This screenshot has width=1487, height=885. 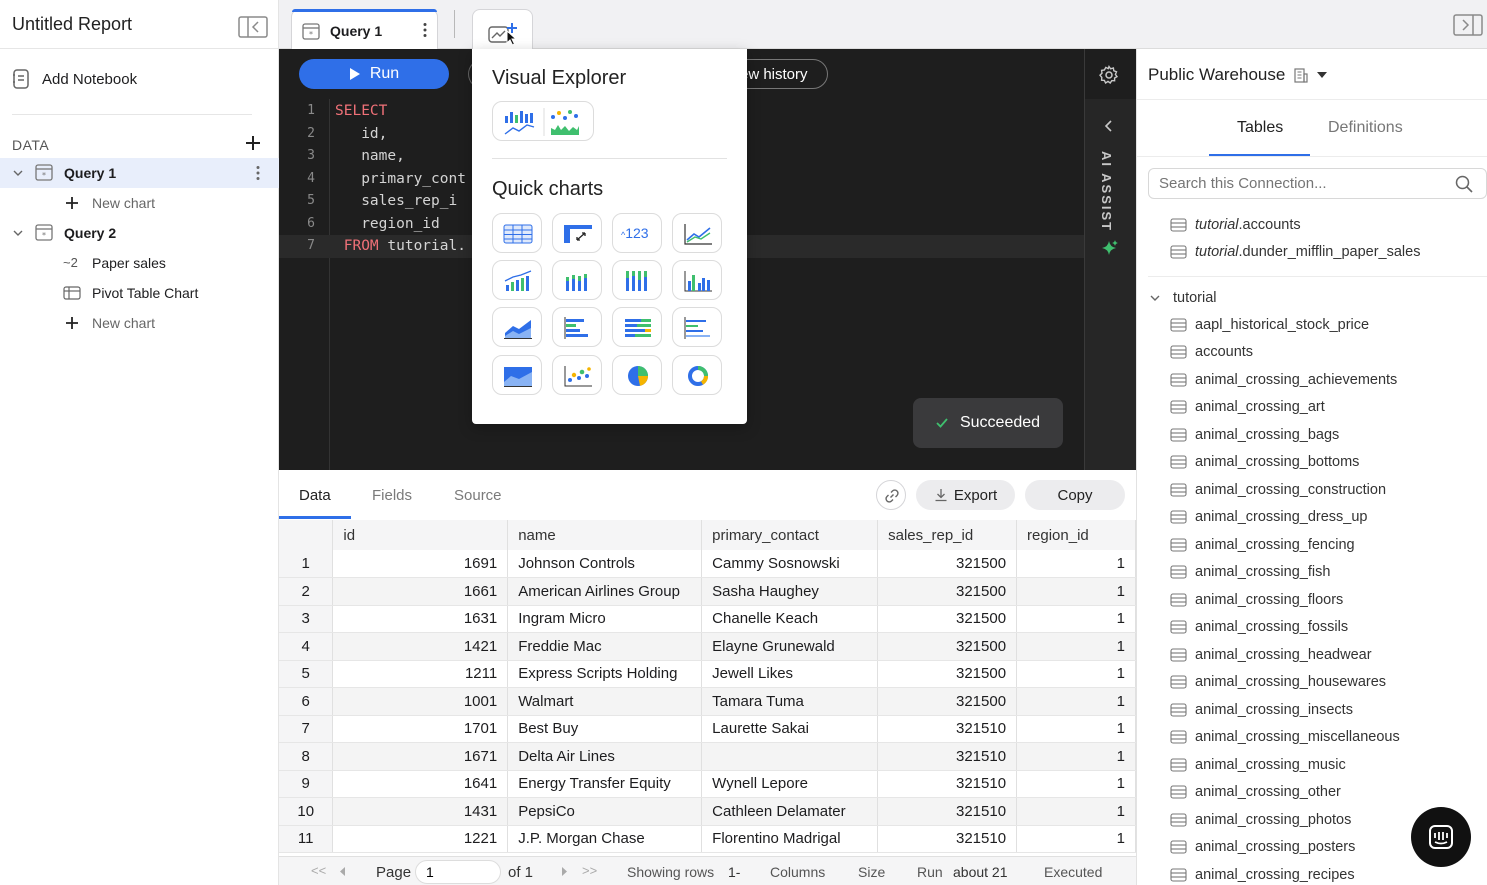 What do you see at coordinates (458, 872) in the screenshot?
I see `page-number-input` at bounding box center [458, 872].